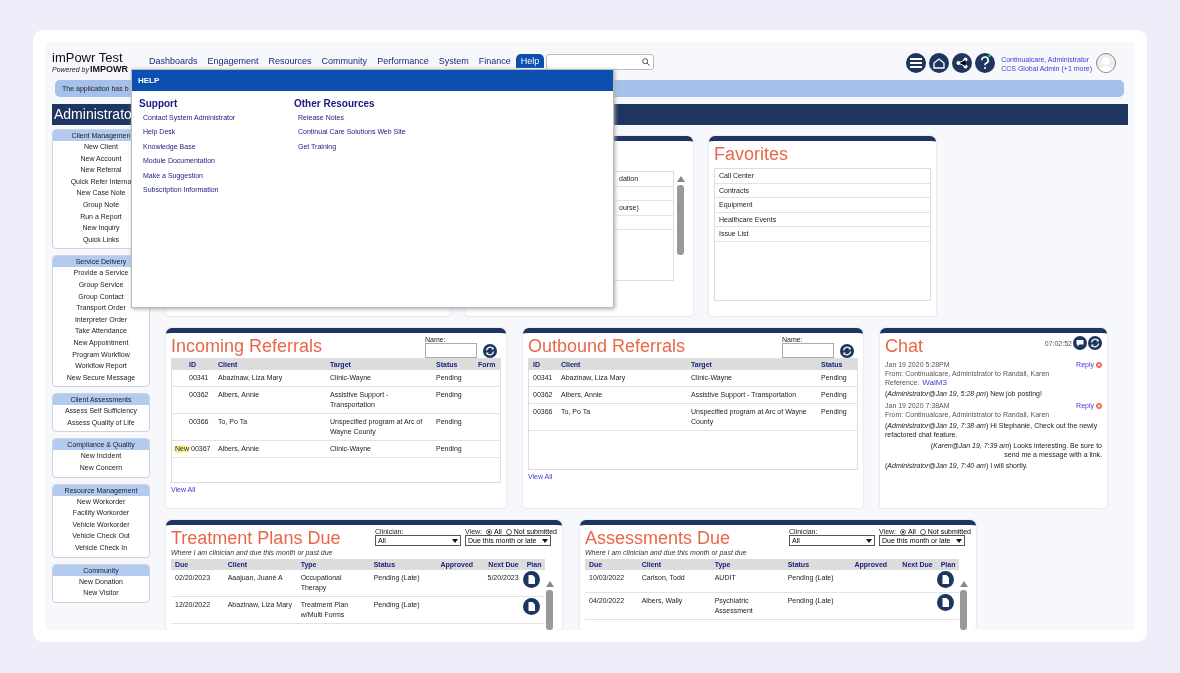 The height and width of the screenshot is (673, 1180). Describe the element at coordinates (607, 346) in the screenshot. I see `panel-title: Outbound Referrals` at that location.